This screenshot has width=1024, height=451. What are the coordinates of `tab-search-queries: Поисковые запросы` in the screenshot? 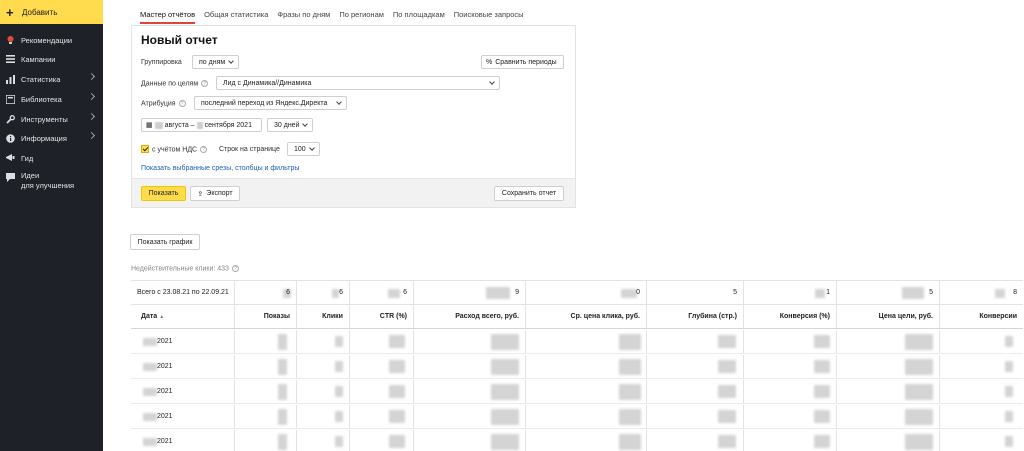 It's located at (489, 17).